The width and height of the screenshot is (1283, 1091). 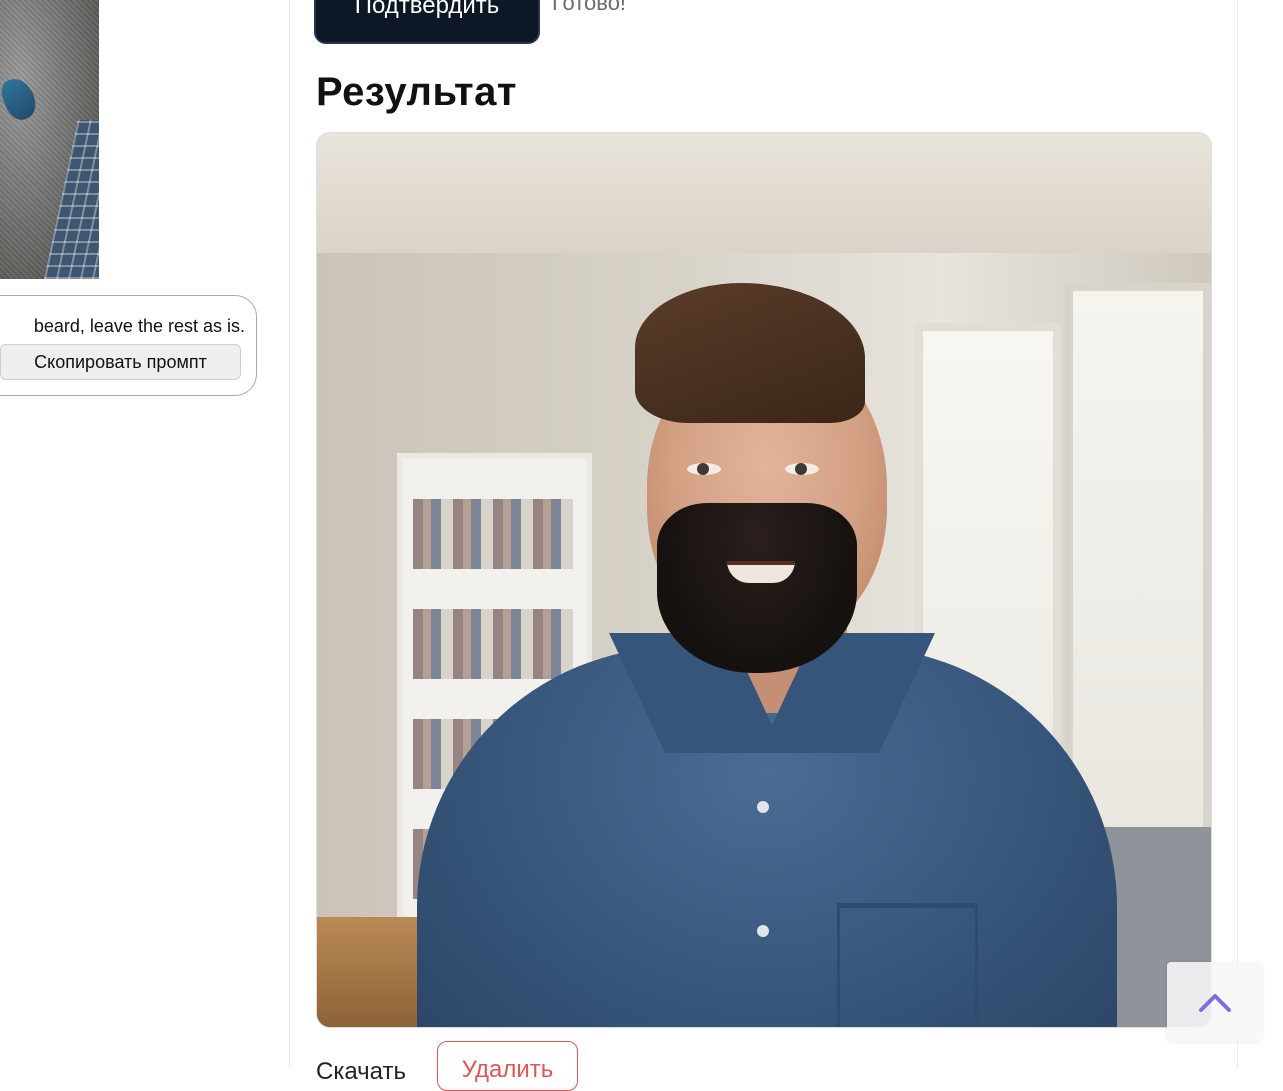 I want to click on delete-button: Удалить, so click(x=507, y=1066).